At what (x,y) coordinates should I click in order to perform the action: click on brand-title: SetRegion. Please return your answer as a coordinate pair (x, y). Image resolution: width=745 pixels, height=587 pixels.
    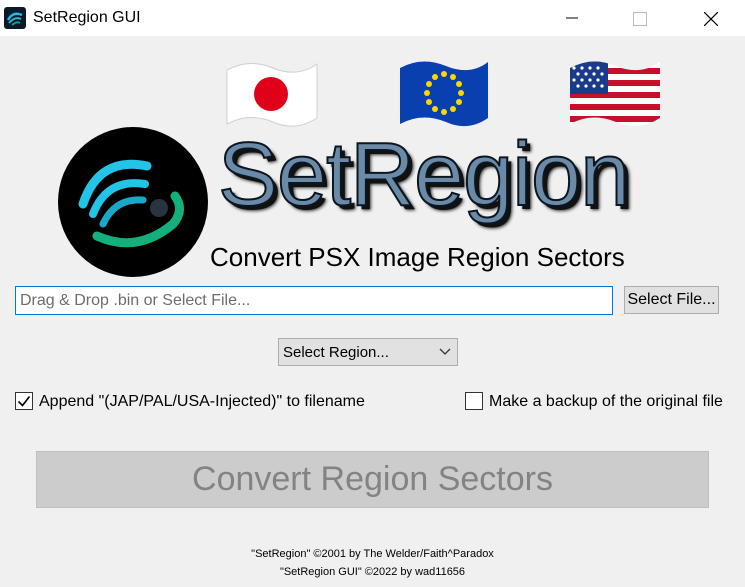
    Looking at the image, I should click on (424, 175).